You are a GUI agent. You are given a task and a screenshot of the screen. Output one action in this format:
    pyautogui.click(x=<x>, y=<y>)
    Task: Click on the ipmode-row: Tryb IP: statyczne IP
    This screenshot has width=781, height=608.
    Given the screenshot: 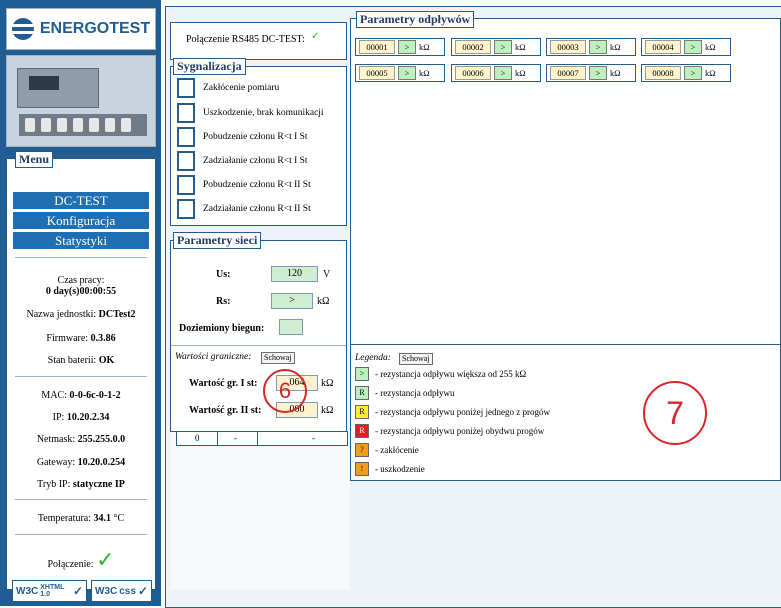 What is the action you would take?
    pyautogui.click(x=81, y=484)
    